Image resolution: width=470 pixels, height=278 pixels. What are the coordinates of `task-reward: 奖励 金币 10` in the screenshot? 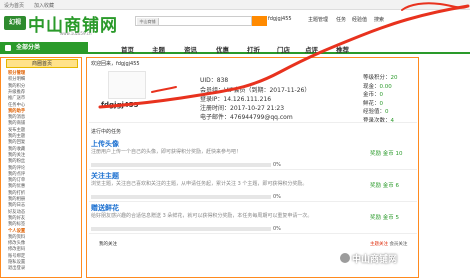 It's located at (386, 154).